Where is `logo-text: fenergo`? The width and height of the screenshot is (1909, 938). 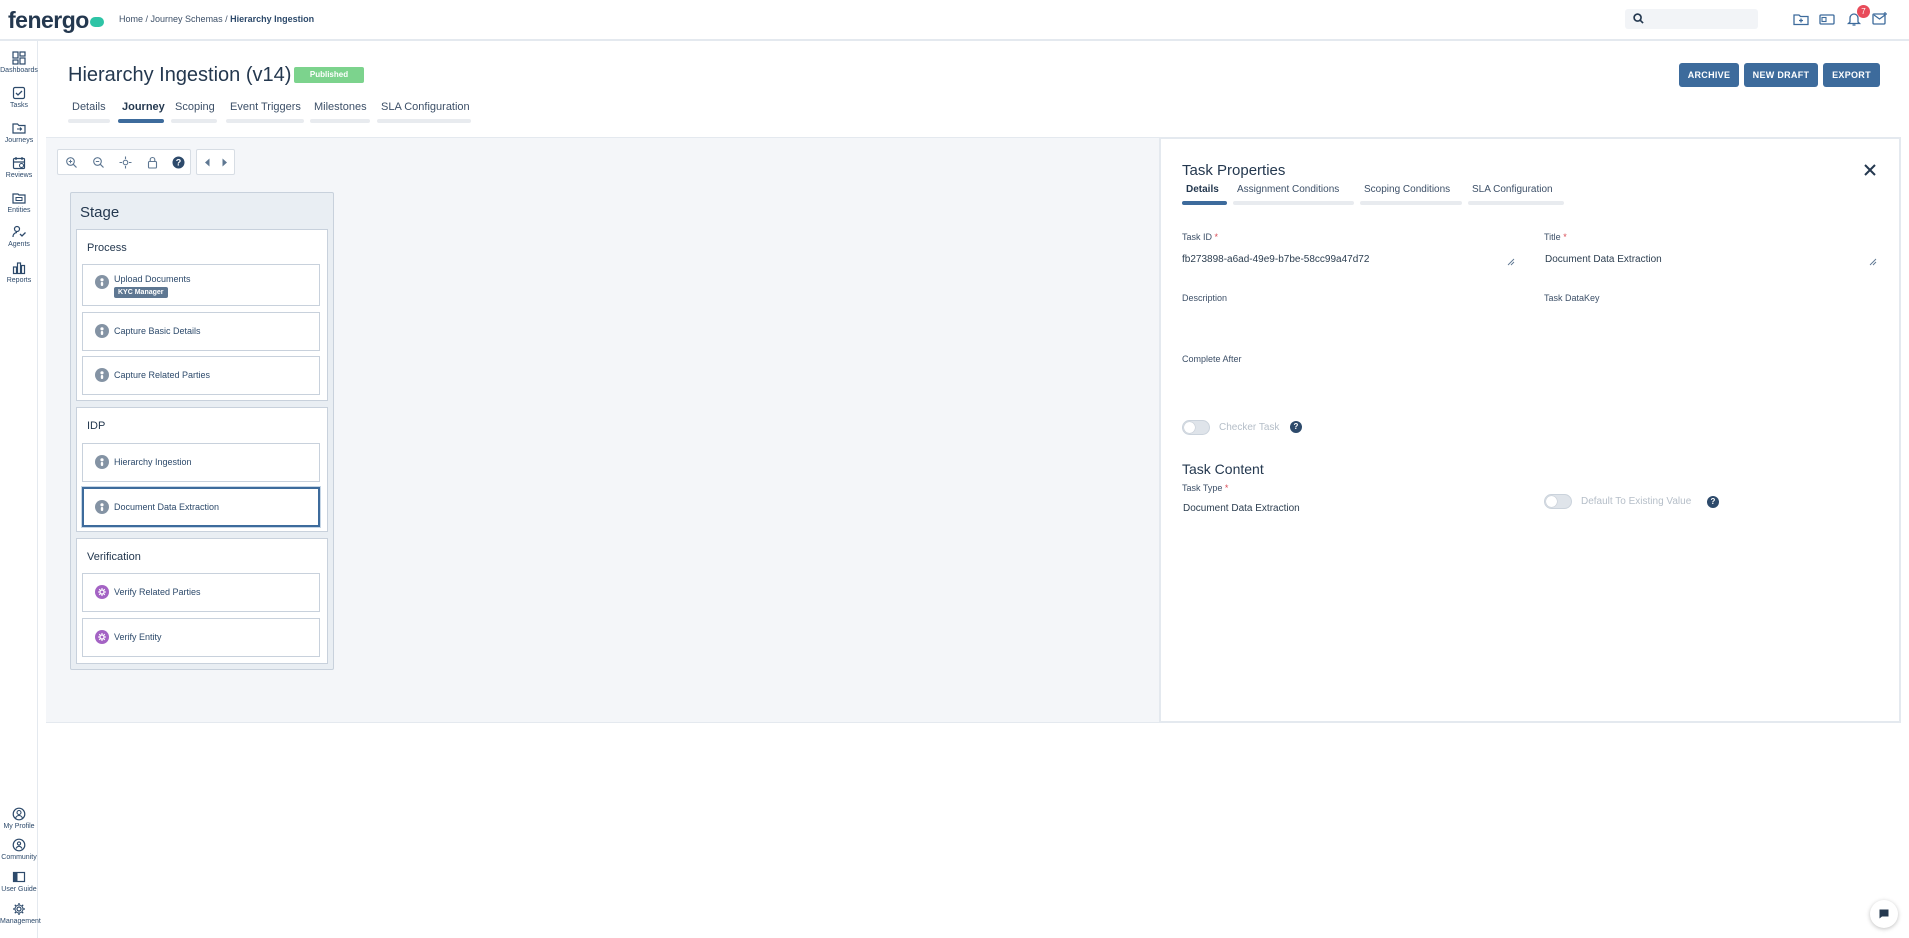 logo-text: fenergo is located at coordinates (48, 20).